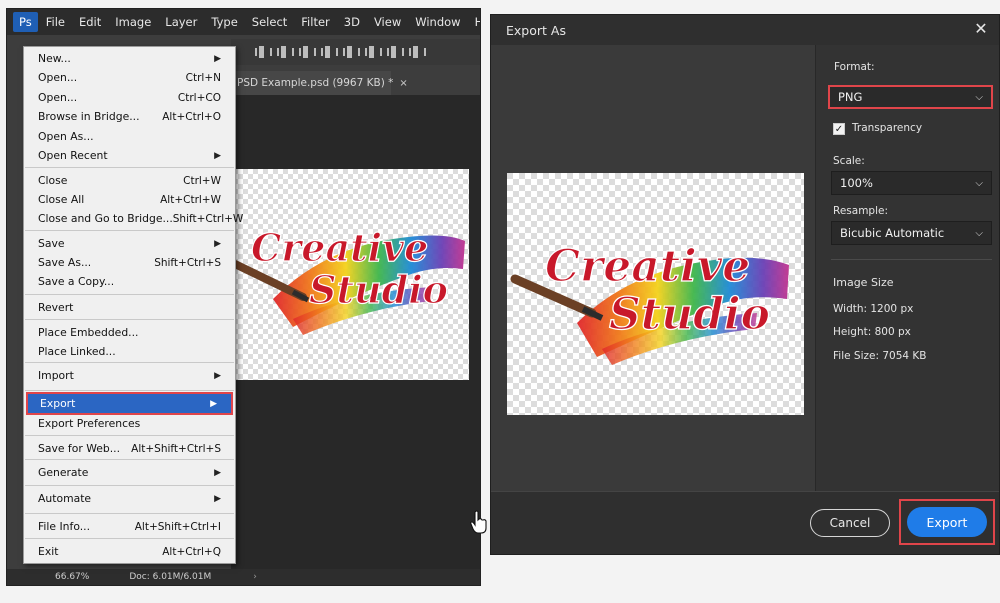 This screenshot has width=1000, height=603. Describe the element at coordinates (860, 211) in the screenshot. I see `resample-label: Resample:` at that location.